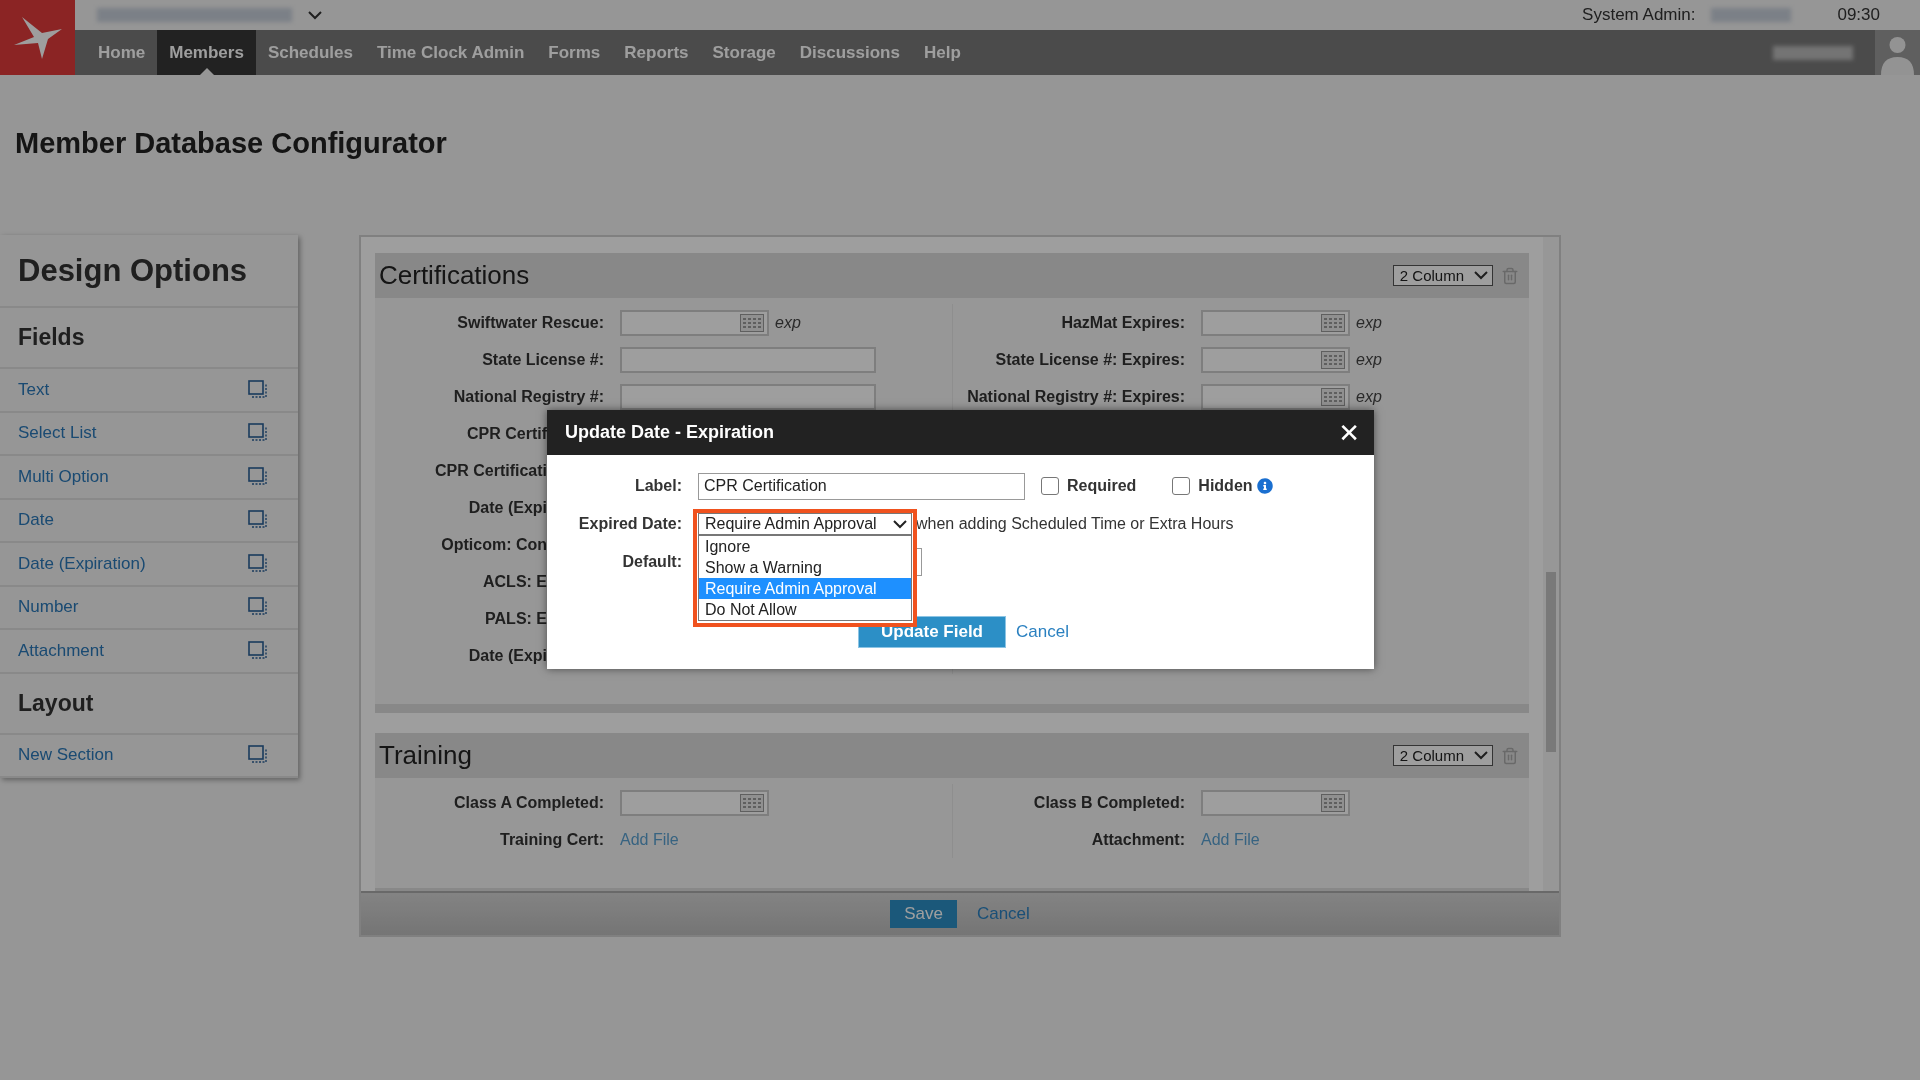 This screenshot has height=1080, width=1920. Describe the element at coordinates (1137, 839) in the screenshot. I see `field-label: Attachment:` at that location.